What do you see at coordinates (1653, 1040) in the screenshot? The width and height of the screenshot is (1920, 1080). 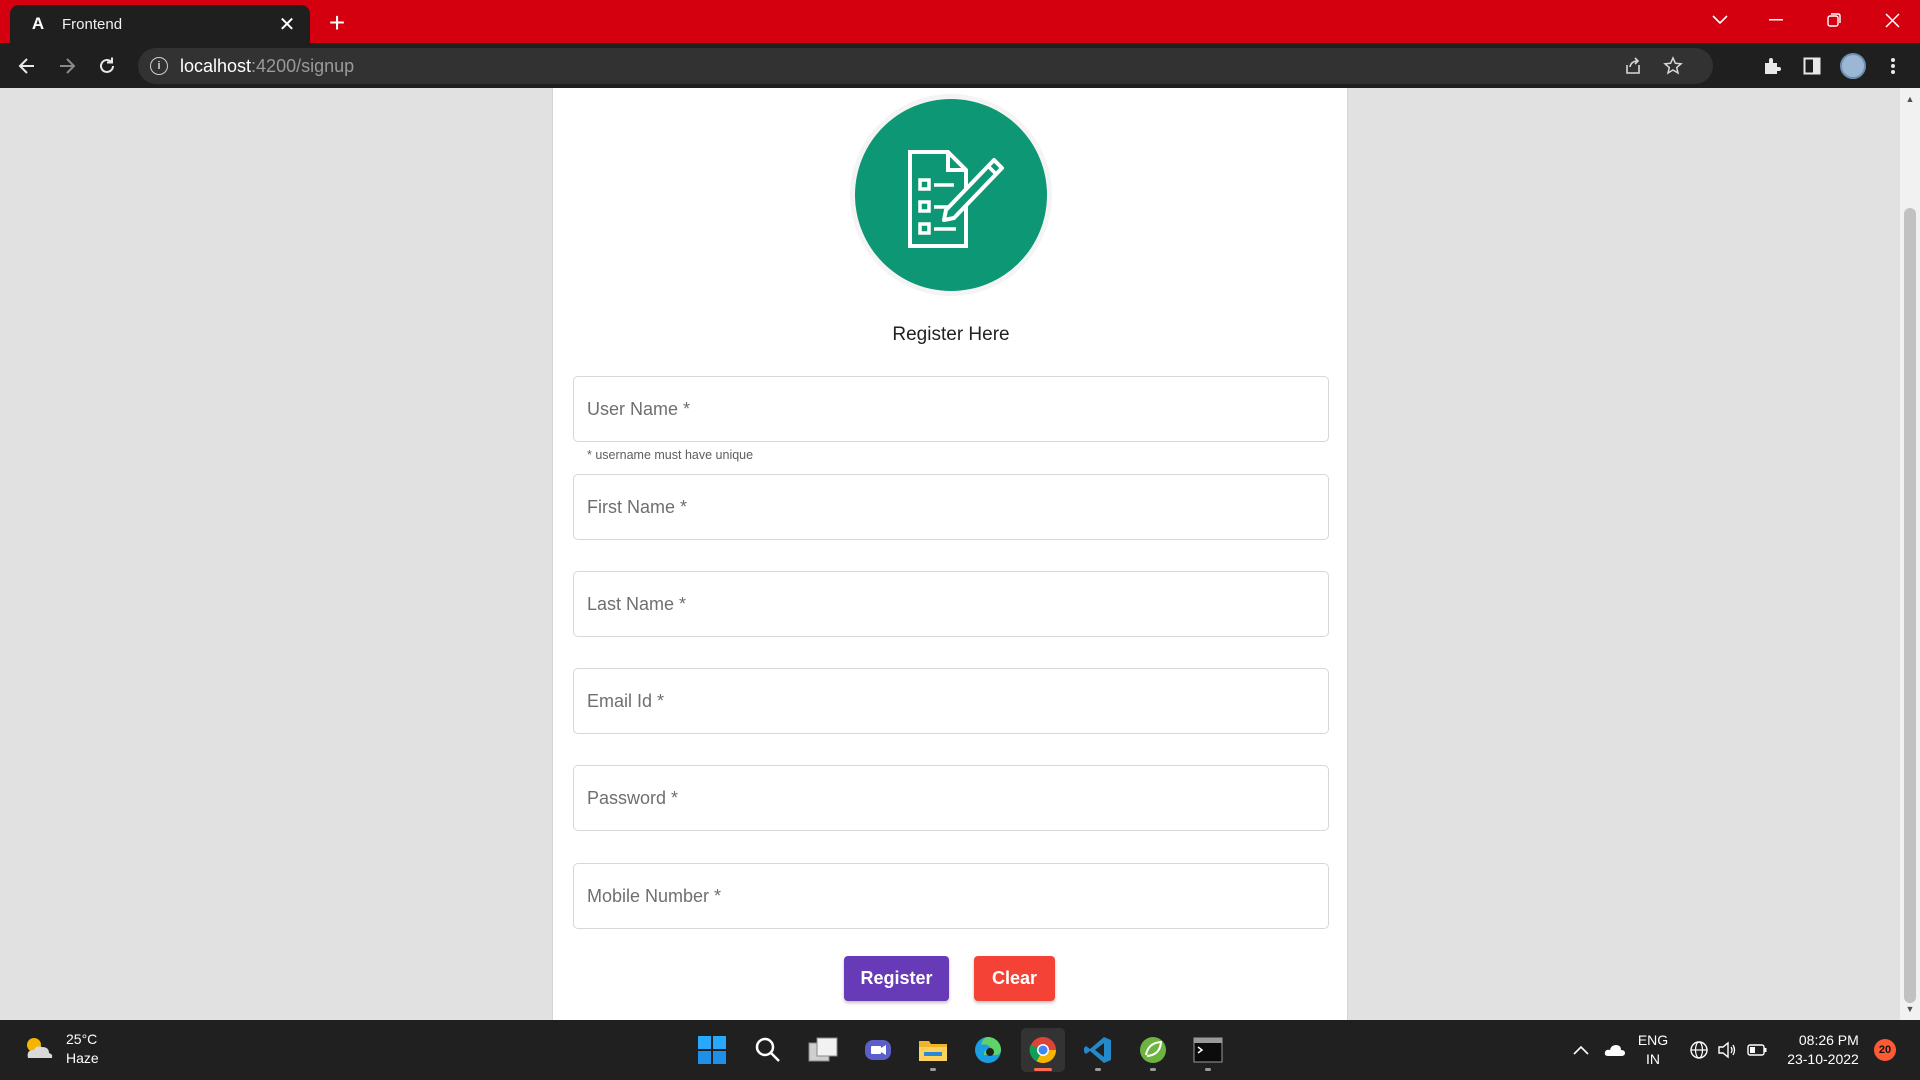 I see `language-code: ENG` at bounding box center [1653, 1040].